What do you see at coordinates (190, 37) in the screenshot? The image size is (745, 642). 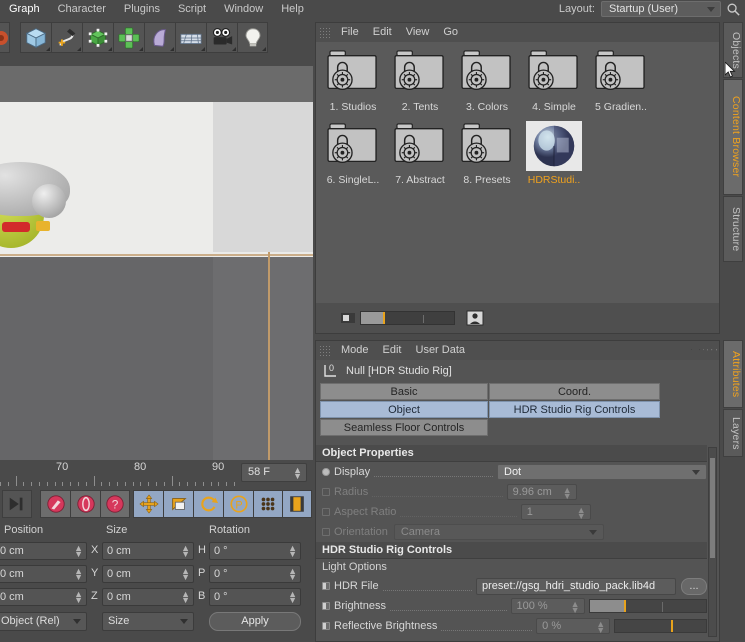 I see `environment-floor-icon` at bounding box center [190, 37].